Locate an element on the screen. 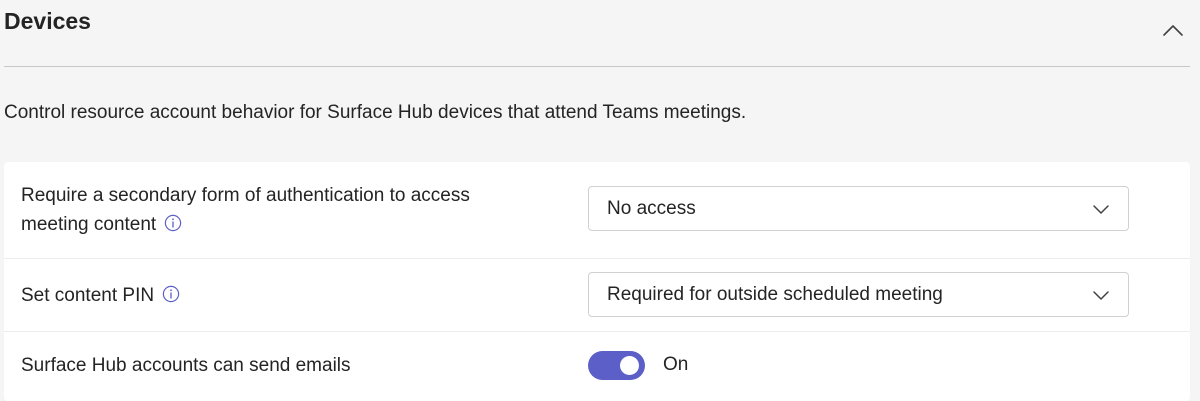 Image resolution: width=1200 pixels, height=401 pixels. toggle-state-label: On is located at coordinates (676, 364).